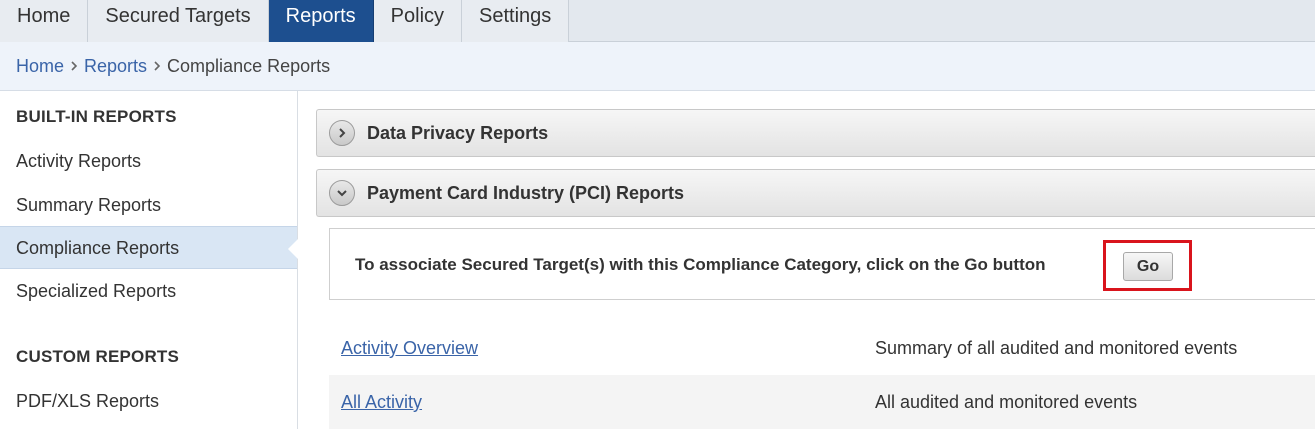 The image size is (1315, 429). Describe the element at coordinates (321, 21) in the screenshot. I see `tab-reports: Reports` at that location.